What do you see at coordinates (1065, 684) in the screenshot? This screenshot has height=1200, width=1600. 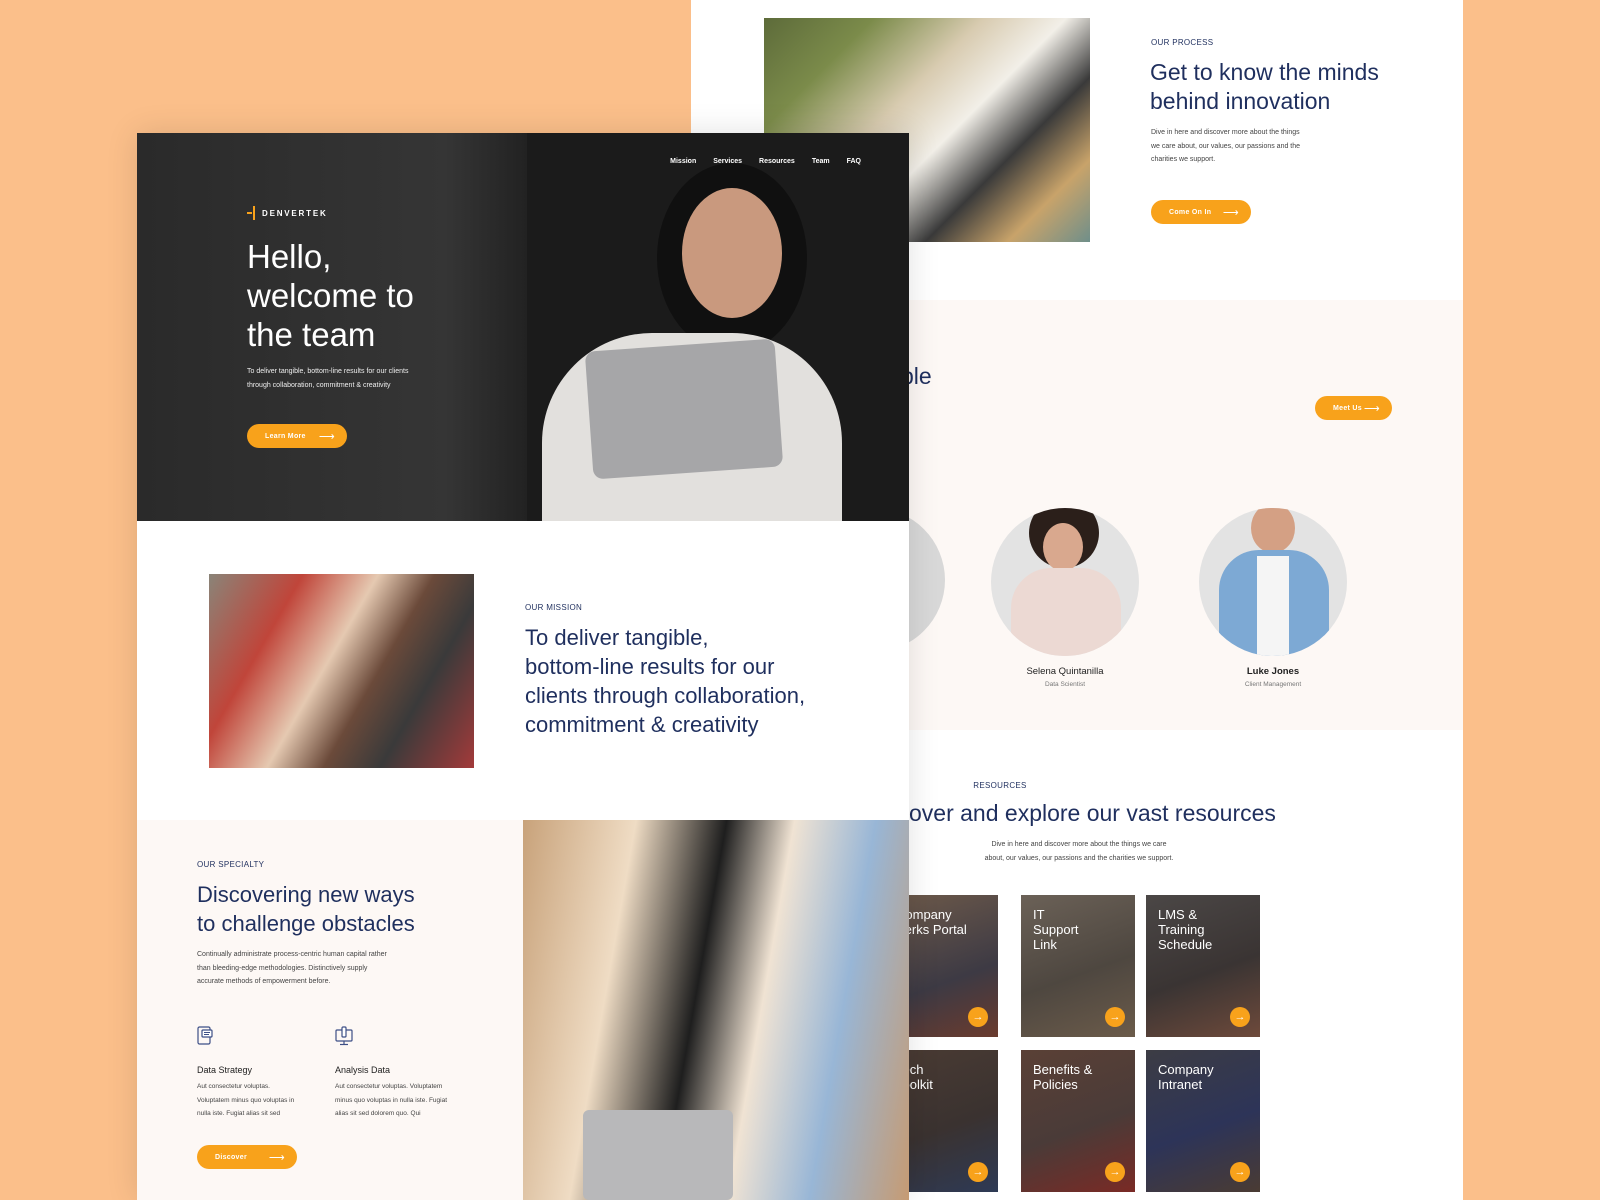 I see `member-role: Data Scientist` at bounding box center [1065, 684].